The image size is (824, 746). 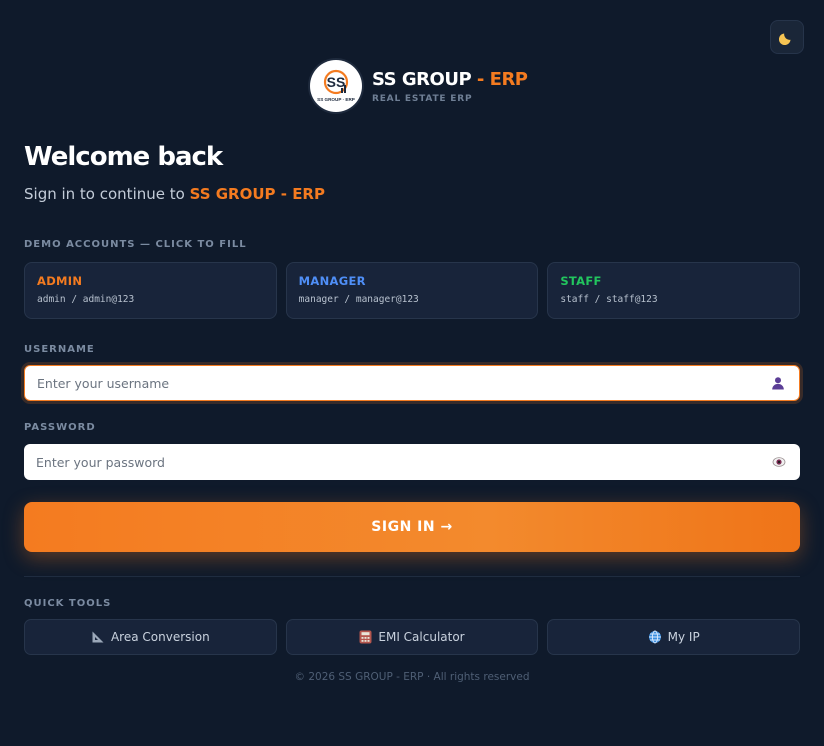 What do you see at coordinates (365, 637) in the screenshot?
I see `calculator-icon` at bounding box center [365, 637].